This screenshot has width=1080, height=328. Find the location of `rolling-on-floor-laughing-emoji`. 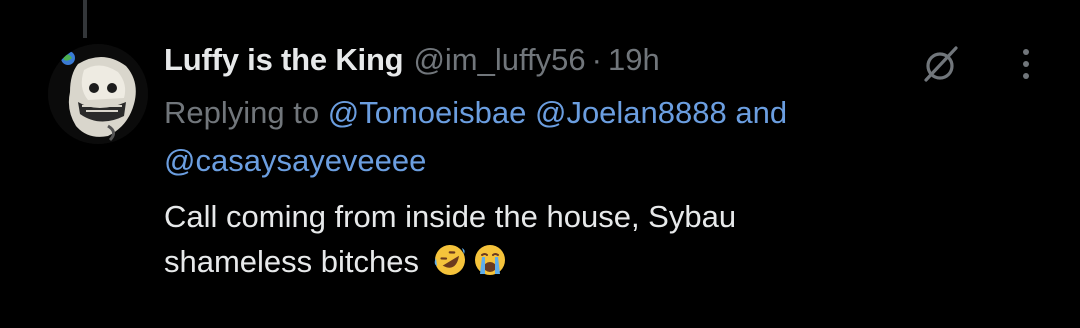

rolling-on-floor-laughing-emoji is located at coordinates (450, 266).